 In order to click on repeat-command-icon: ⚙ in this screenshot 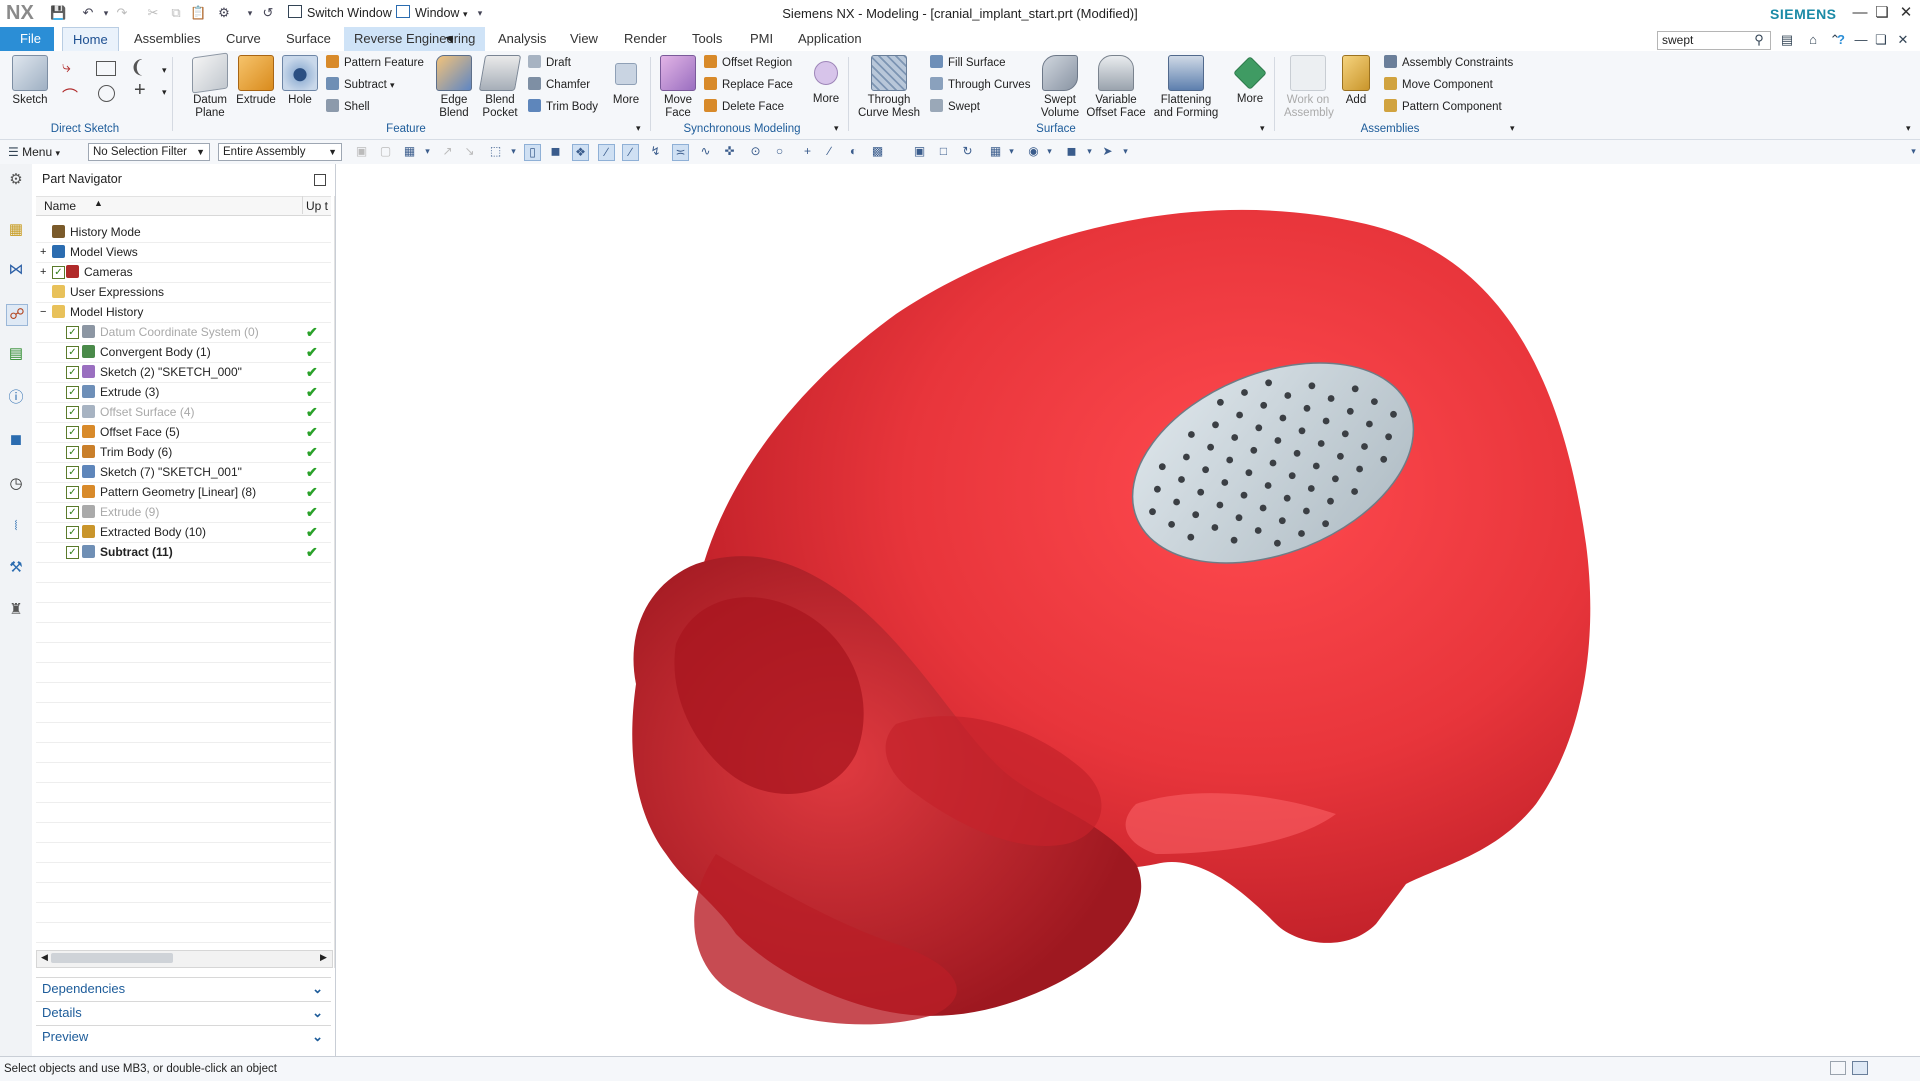, I will do `click(224, 13)`.